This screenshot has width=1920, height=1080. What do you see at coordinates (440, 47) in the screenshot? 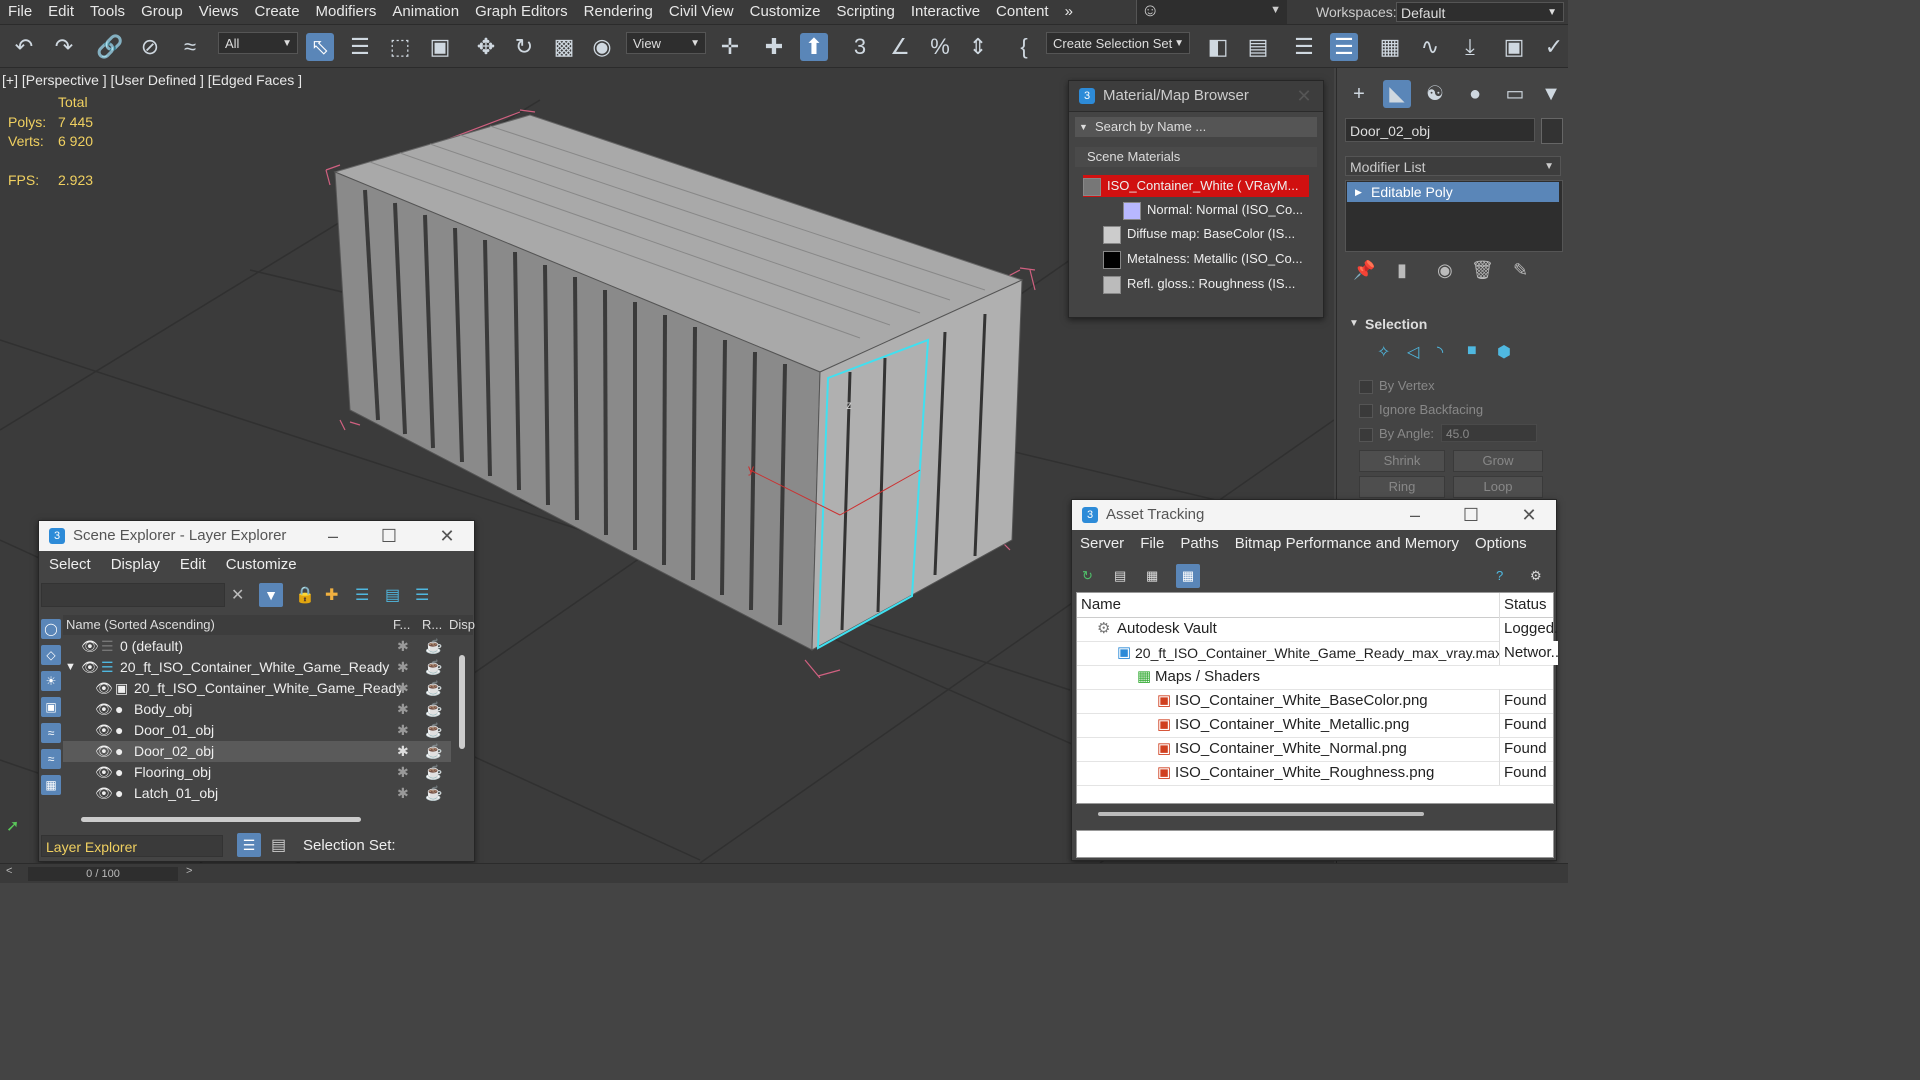
I see `window-crossing-icon: ▣` at bounding box center [440, 47].